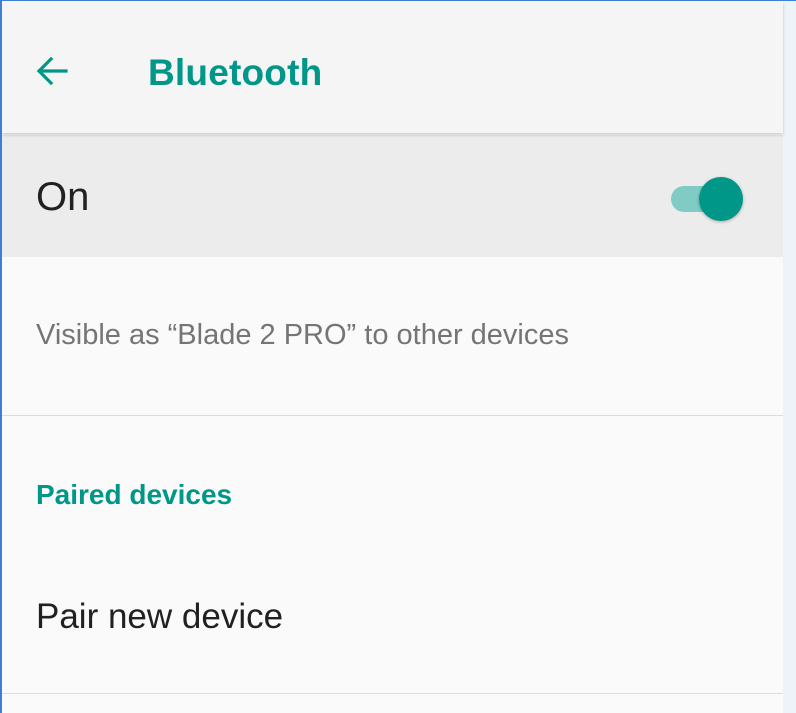 This screenshot has width=796, height=713. I want to click on bluetooth-toggle, so click(707, 199).